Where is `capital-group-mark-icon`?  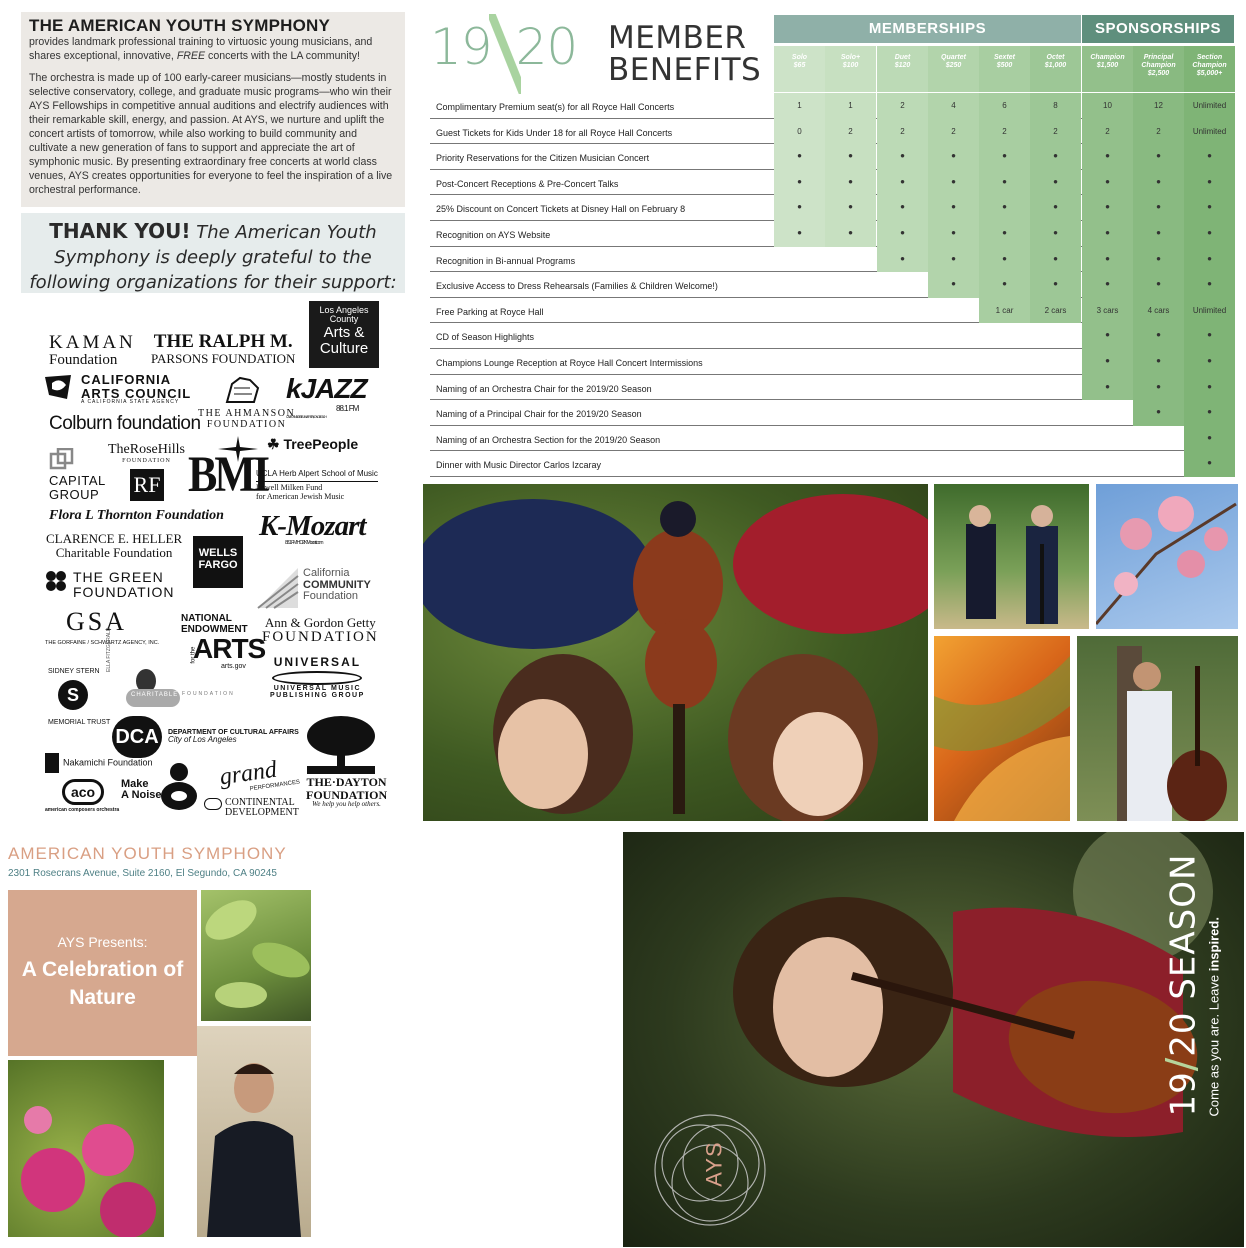 capital-group-mark-icon is located at coordinates (62, 461).